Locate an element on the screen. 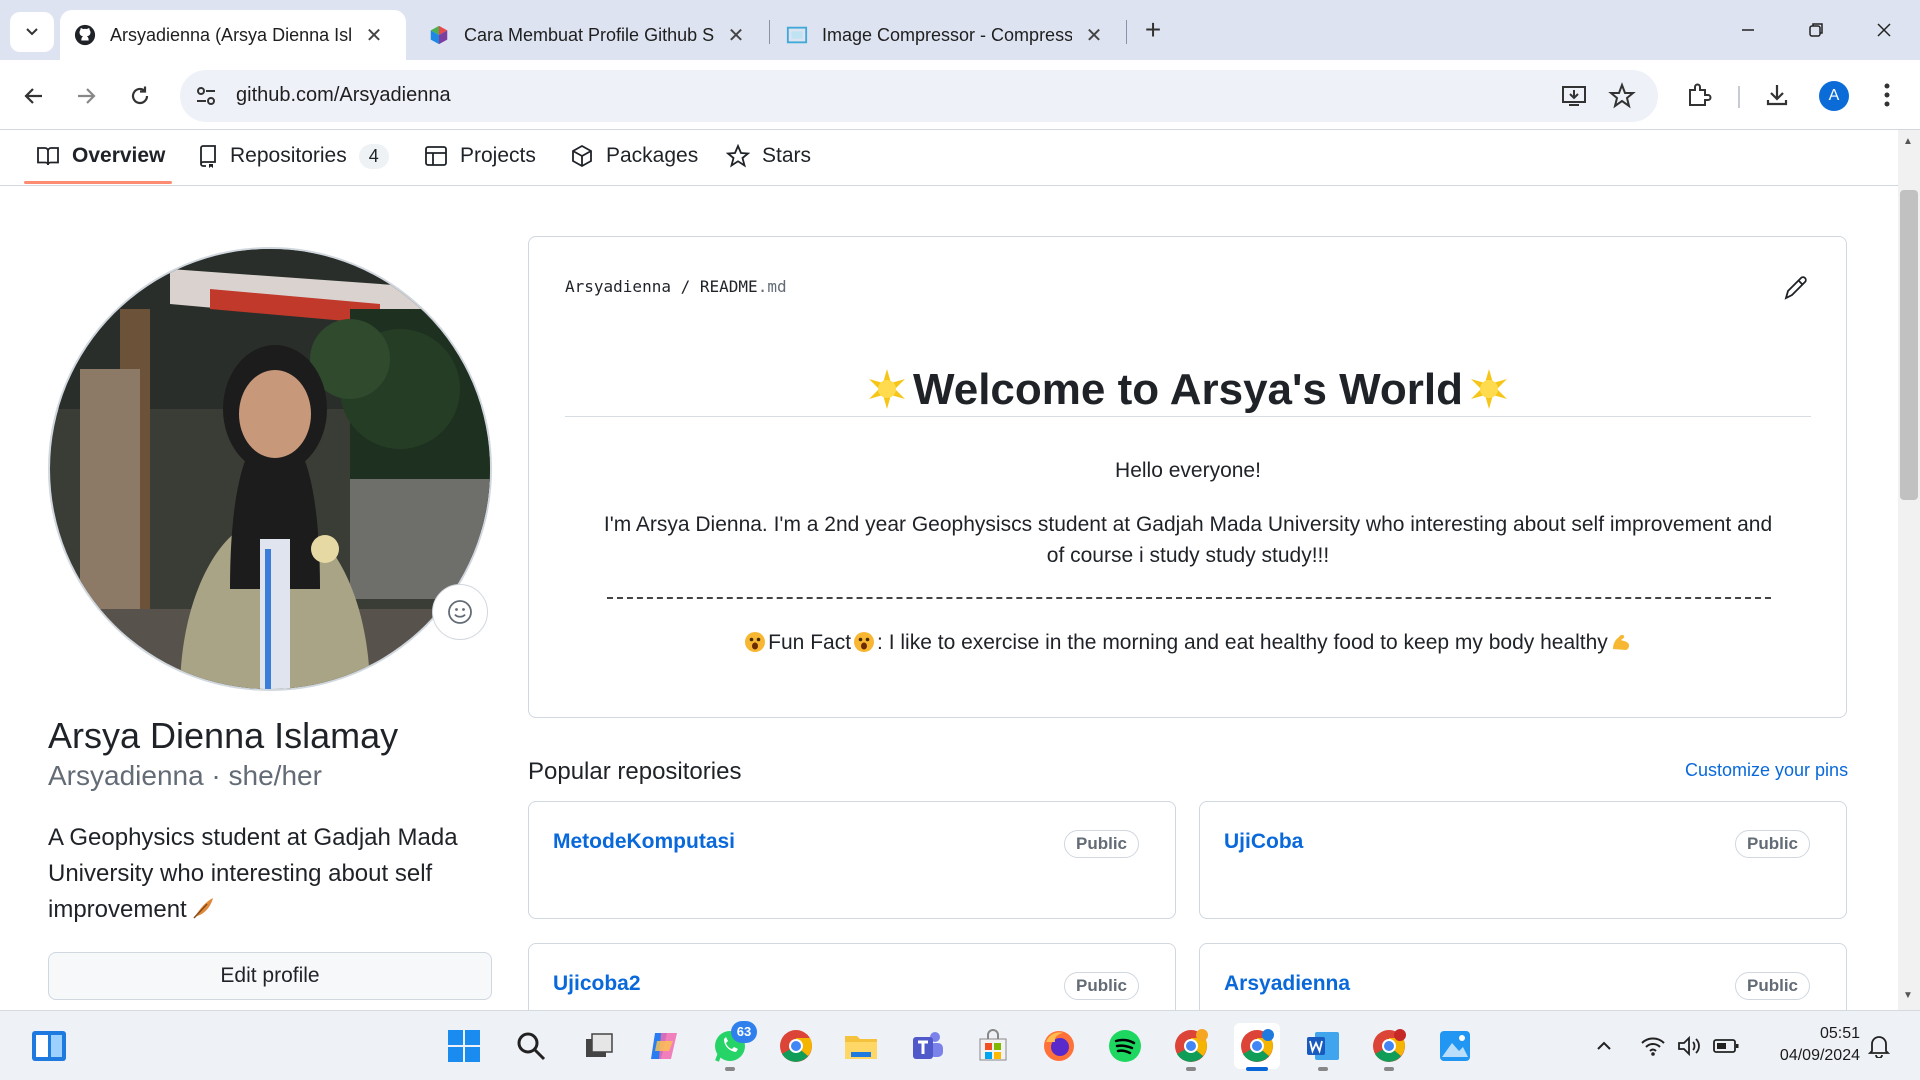 This screenshot has height=1080, width=1920. readme-file-base: README is located at coordinates (728, 286).